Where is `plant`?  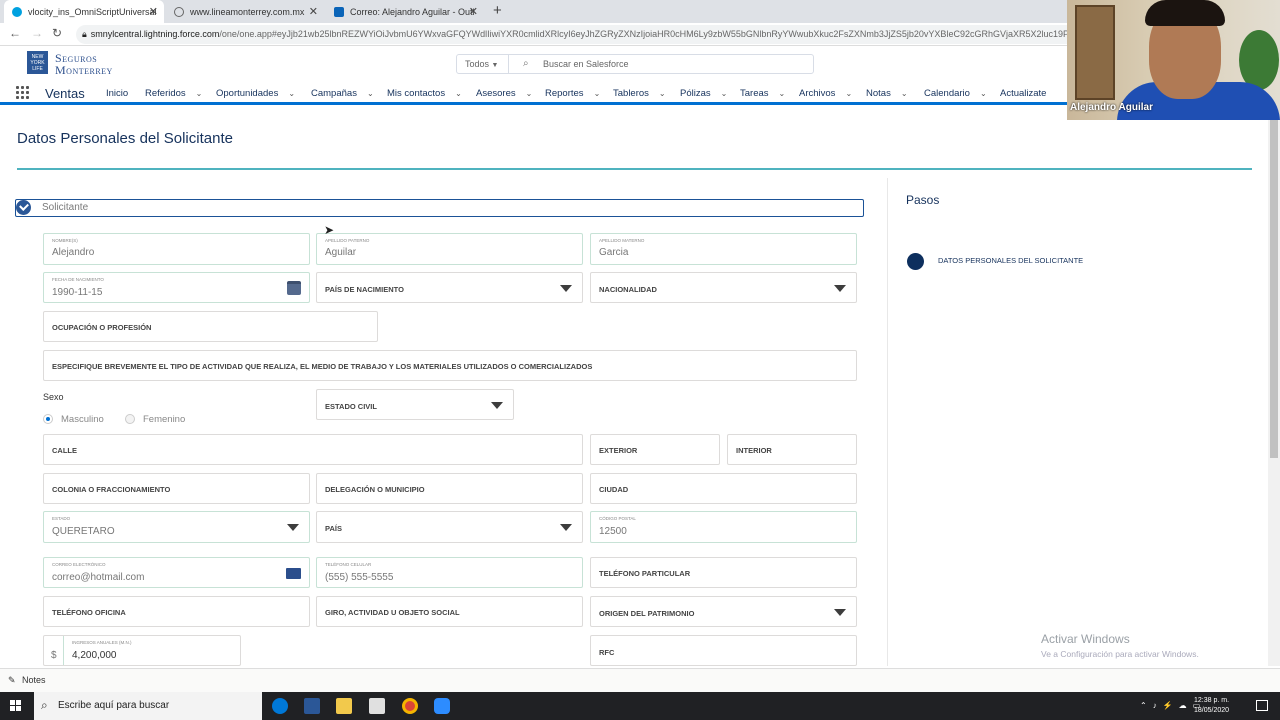
plant is located at coordinates (1259, 60).